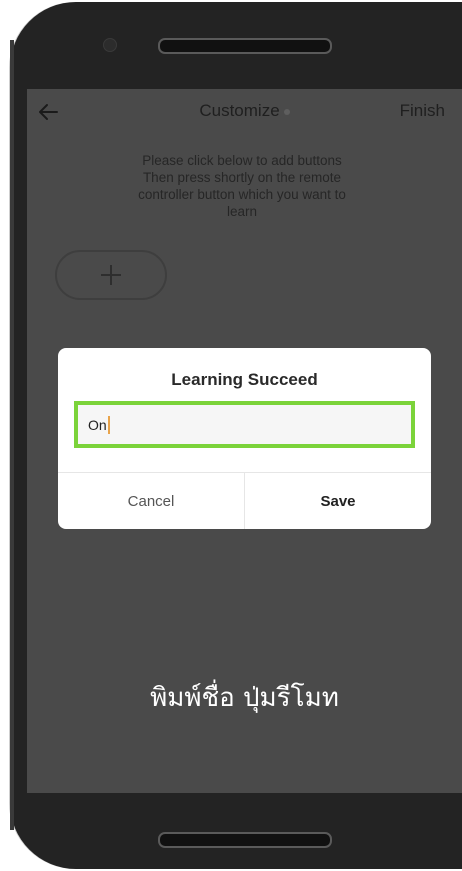 This screenshot has height=871, width=462. Describe the element at coordinates (338, 501) in the screenshot. I see `save-button: Save` at that location.